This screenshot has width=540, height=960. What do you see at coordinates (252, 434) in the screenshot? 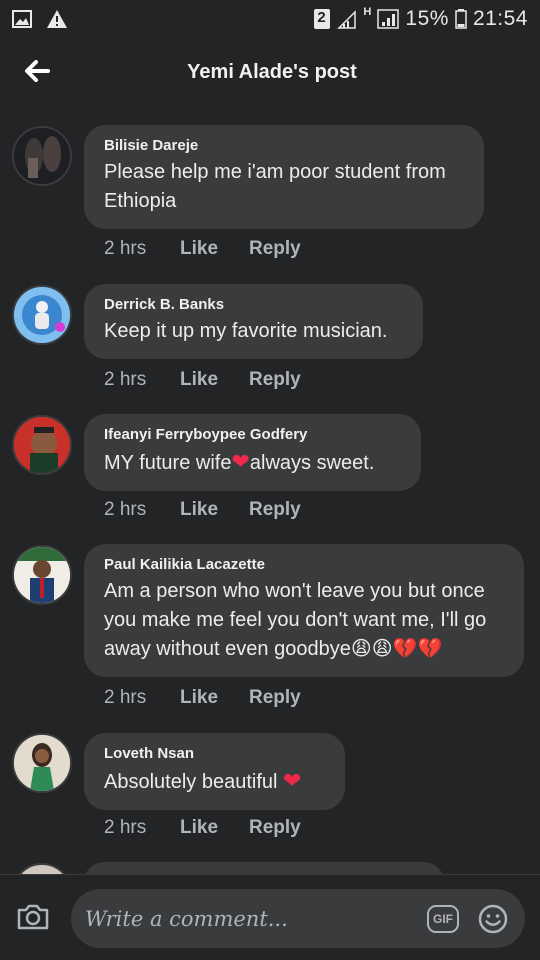
I see `comment-author: Ifeanyi Ferryboypee Godfery` at bounding box center [252, 434].